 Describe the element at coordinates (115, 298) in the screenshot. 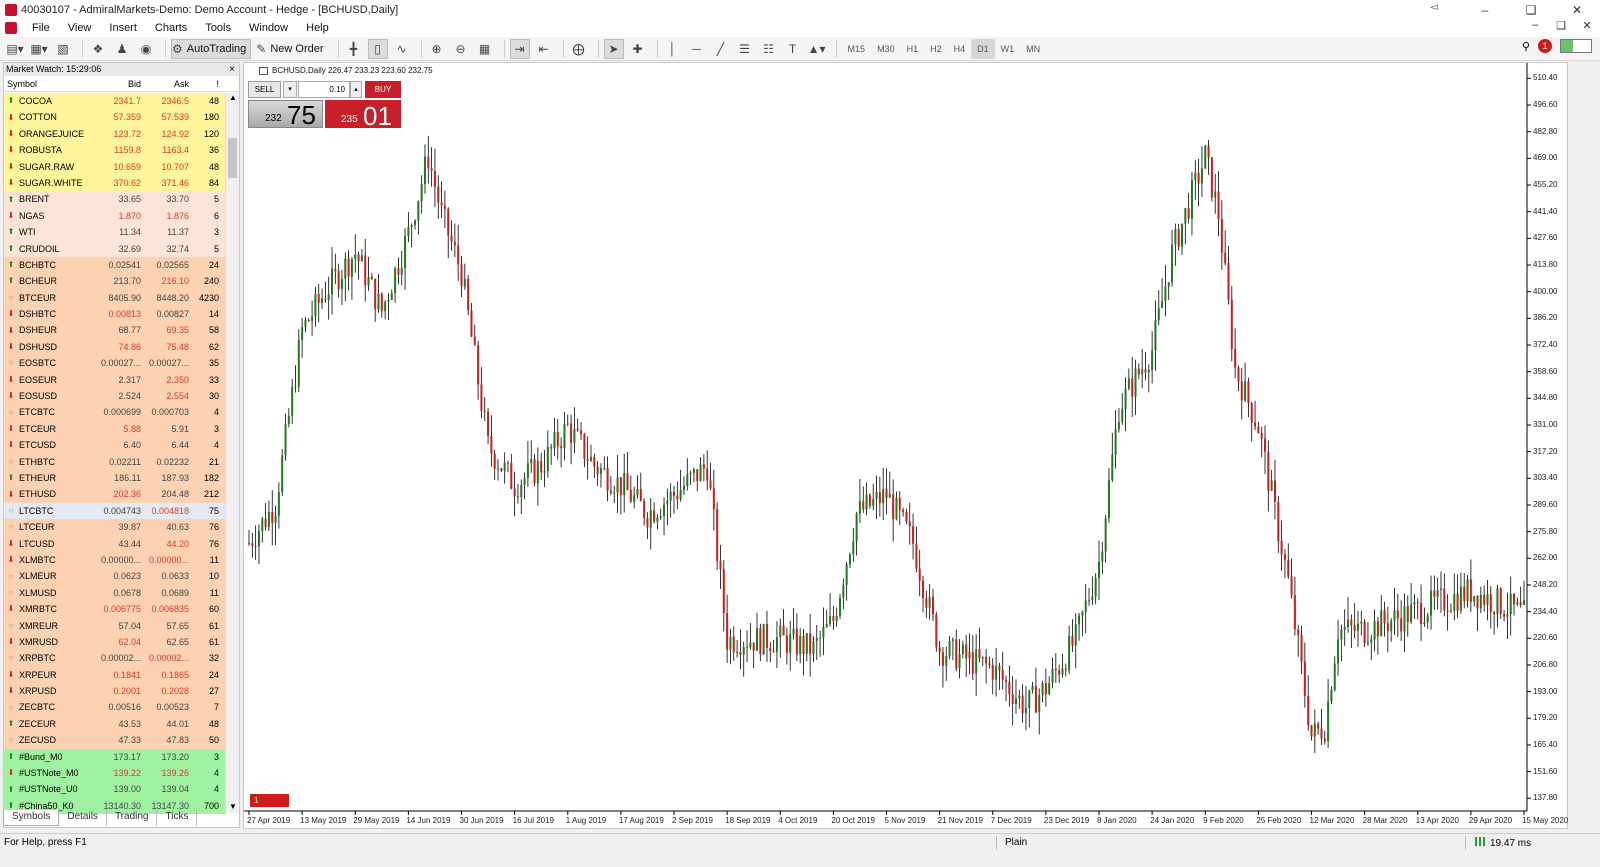

I see `market-watch-row: ○ BTCEUR 8405.90 8448.20 4230` at that location.